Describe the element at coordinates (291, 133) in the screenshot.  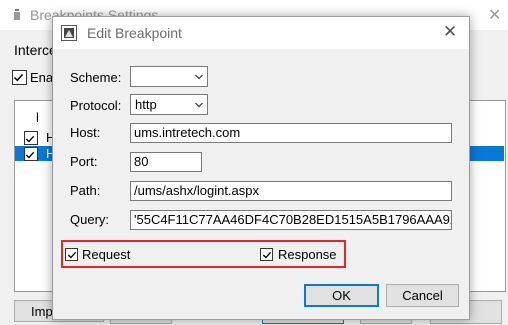
I see `host-input: ums.intretech.com` at that location.